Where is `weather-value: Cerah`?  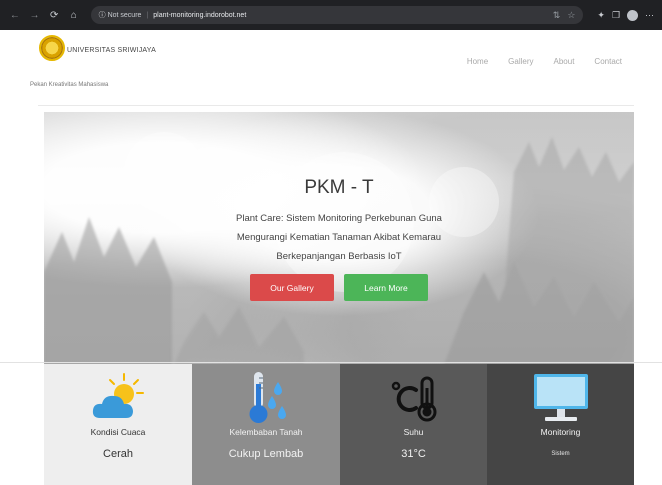 weather-value: Cerah is located at coordinates (118, 454).